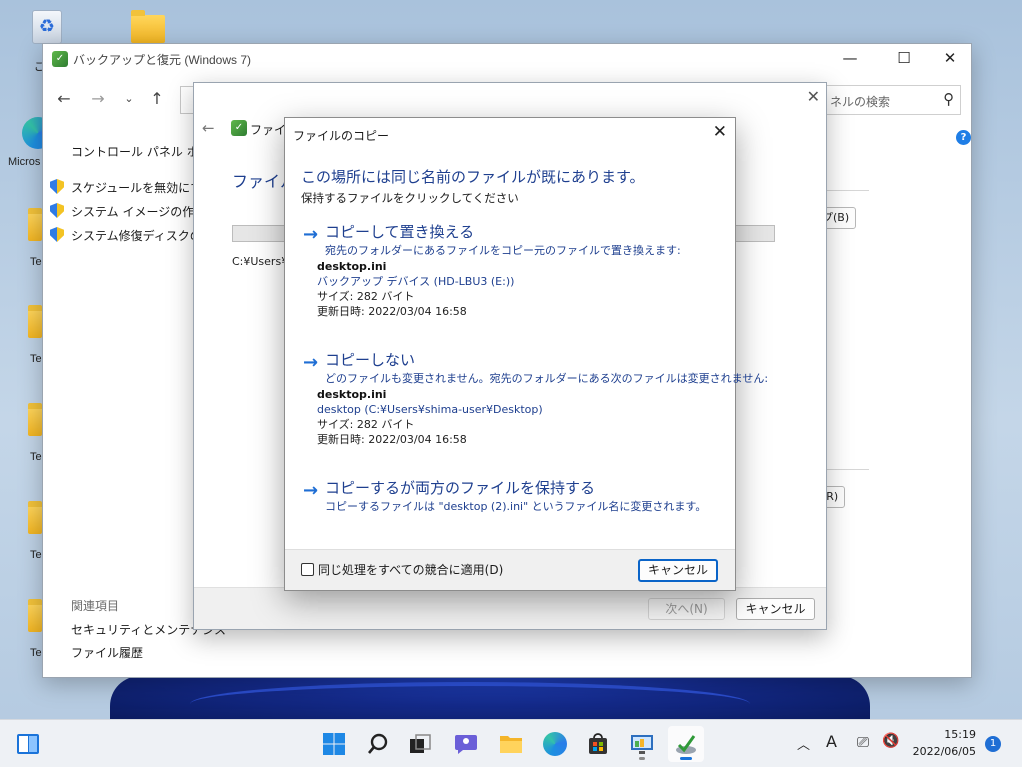 Image resolution: width=1022 pixels, height=767 pixels. What do you see at coordinates (642, 744) in the screenshot?
I see `control-panel-icon` at bounding box center [642, 744].